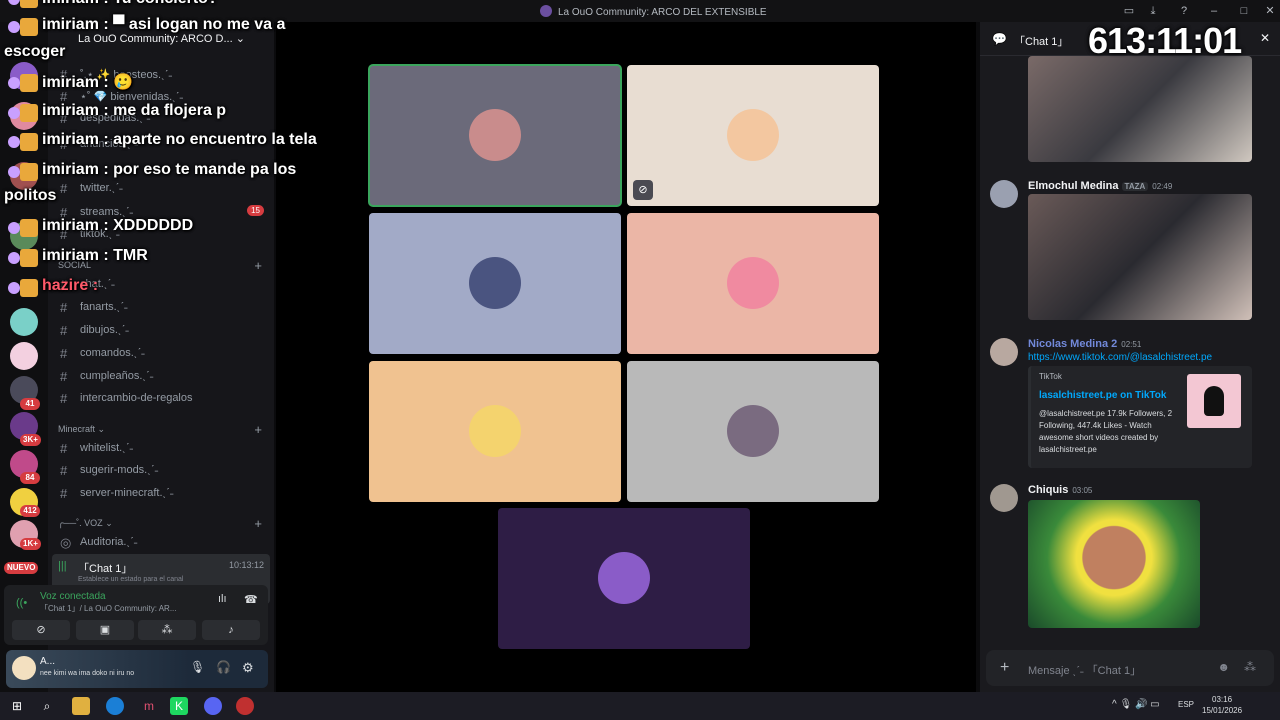 The height and width of the screenshot is (720, 1280). What do you see at coordinates (30, 544) in the screenshot?
I see `unread-badge: 1K+` at bounding box center [30, 544].